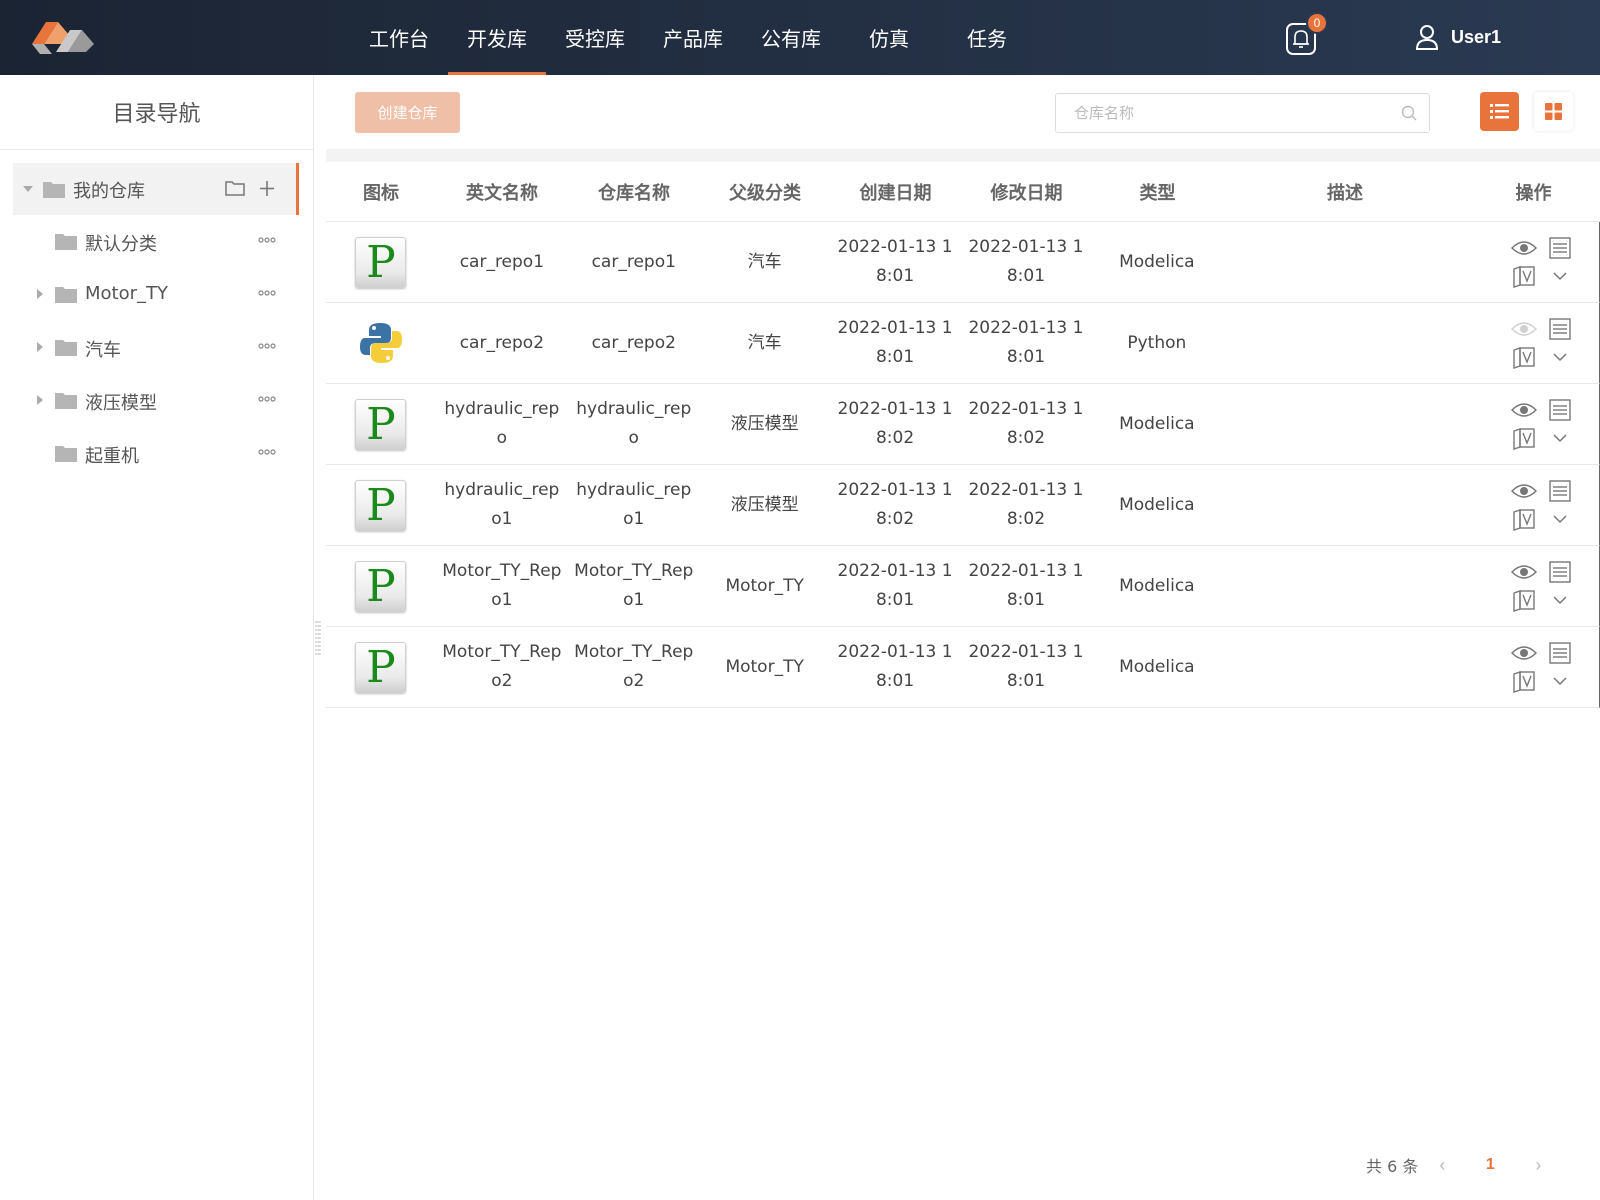  What do you see at coordinates (399, 37) in the screenshot?
I see `nav-tab: 工作台` at bounding box center [399, 37].